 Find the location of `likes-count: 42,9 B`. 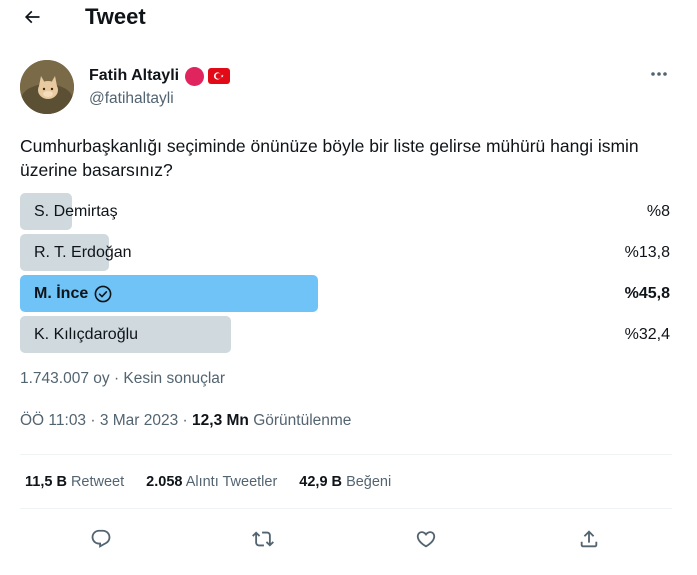

likes-count: 42,9 B is located at coordinates (321, 482).